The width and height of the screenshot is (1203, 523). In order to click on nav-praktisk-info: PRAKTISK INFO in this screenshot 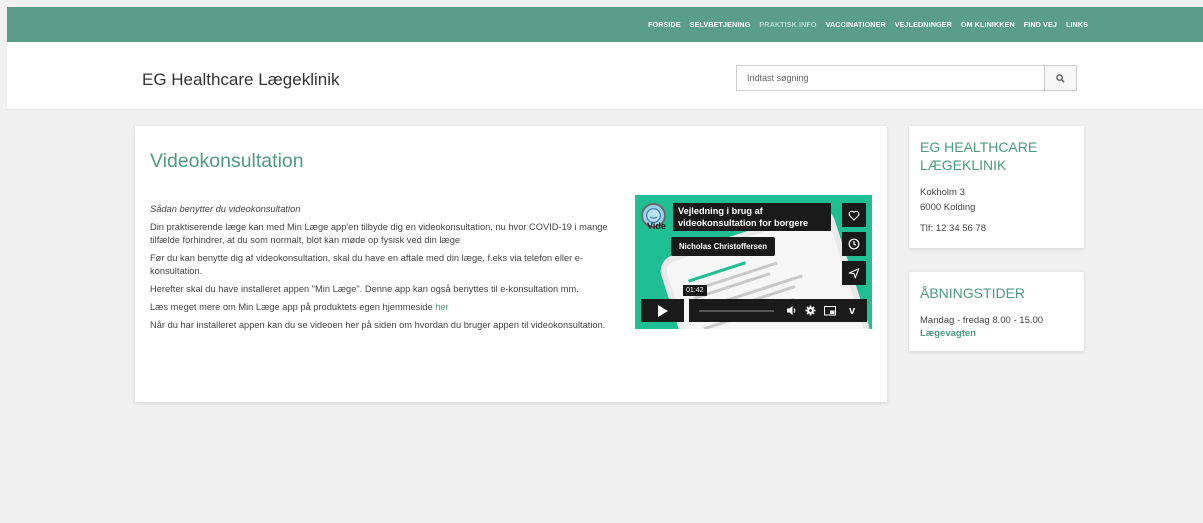, I will do `click(787, 24)`.